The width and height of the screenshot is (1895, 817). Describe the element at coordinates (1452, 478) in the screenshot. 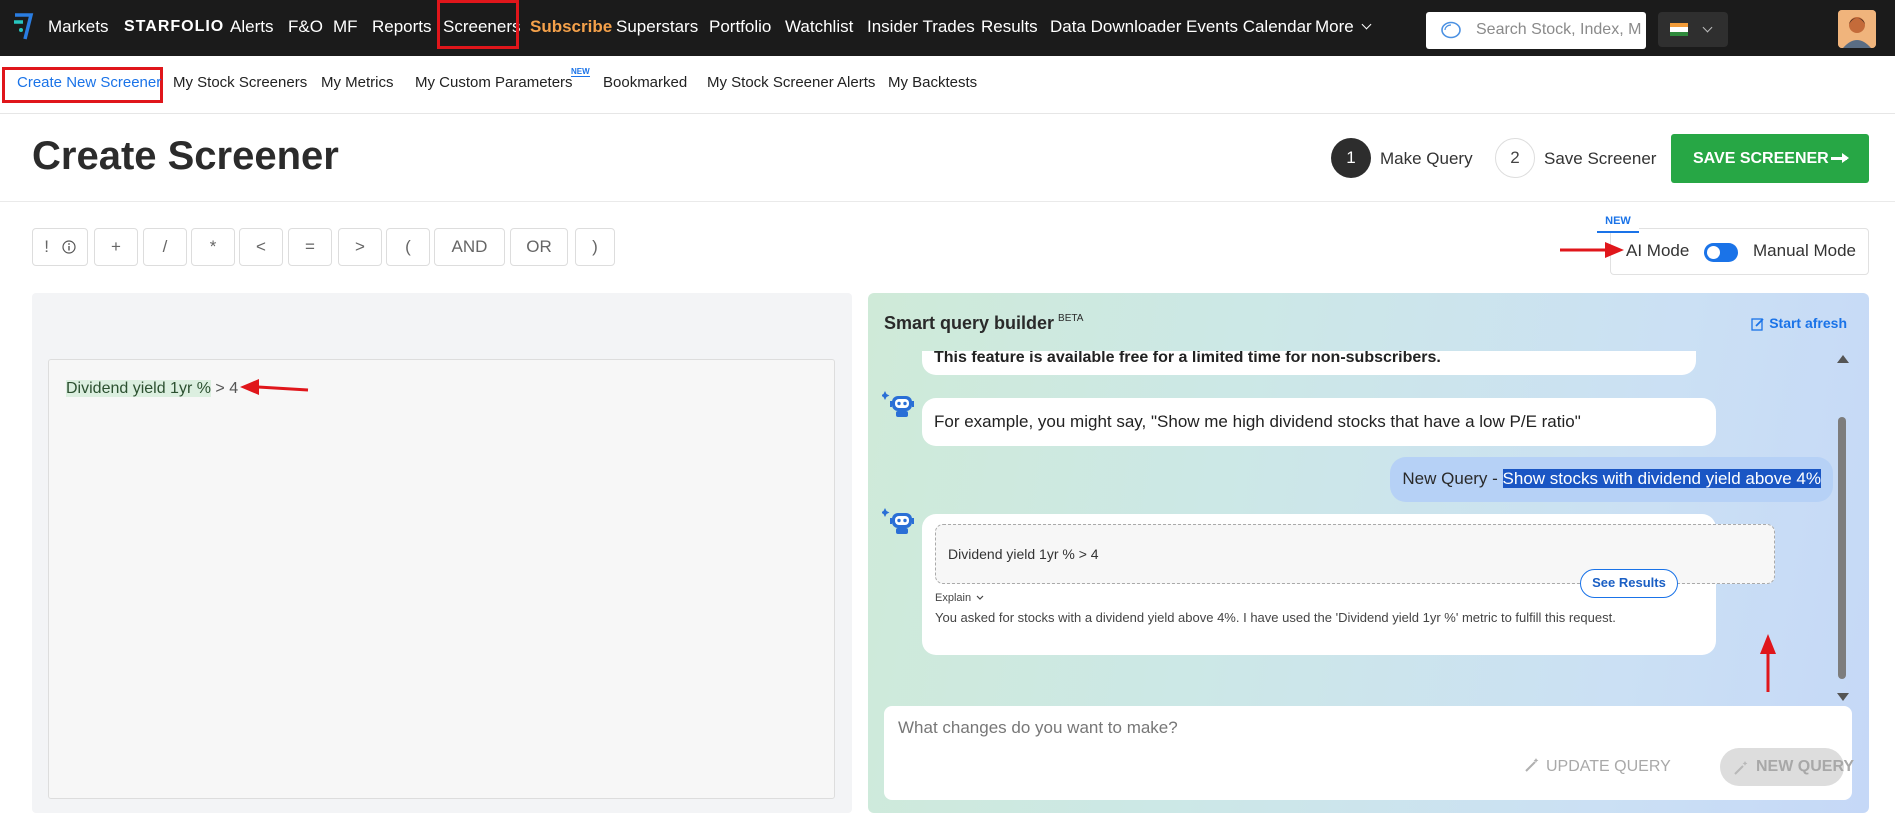

I see `user-query-prefix: New Query -` at that location.